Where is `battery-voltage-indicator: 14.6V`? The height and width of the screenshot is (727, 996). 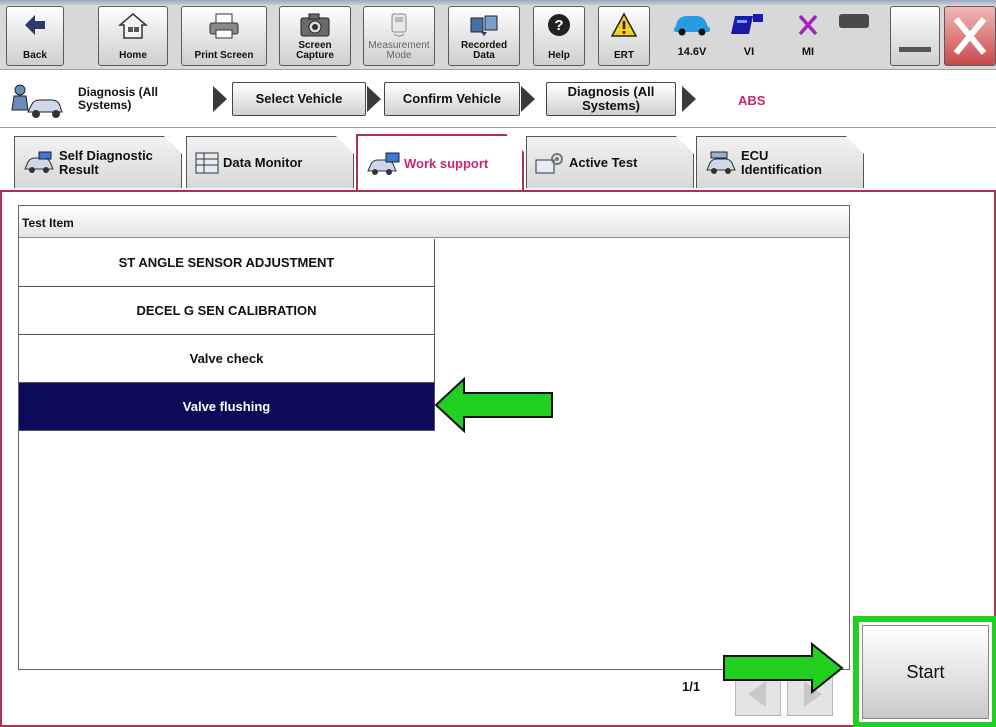 battery-voltage-indicator: 14.6V is located at coordinates (692, 36).